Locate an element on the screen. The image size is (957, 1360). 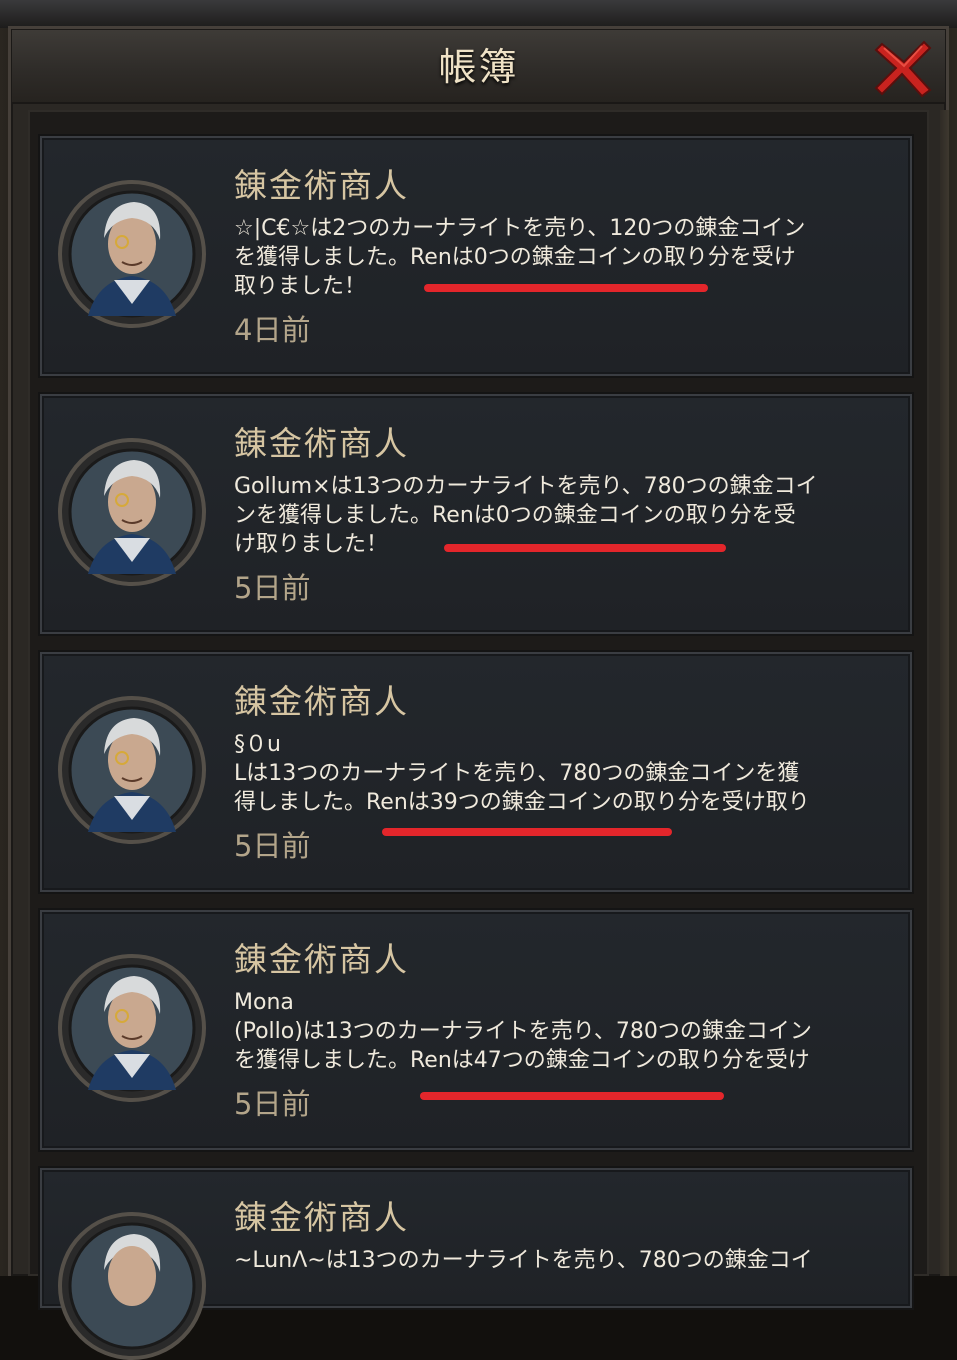
entry-message: ~LunΛ~は13つのカーナライトを売り、780つの錬金コイ is located at coordinates (523, 1260).